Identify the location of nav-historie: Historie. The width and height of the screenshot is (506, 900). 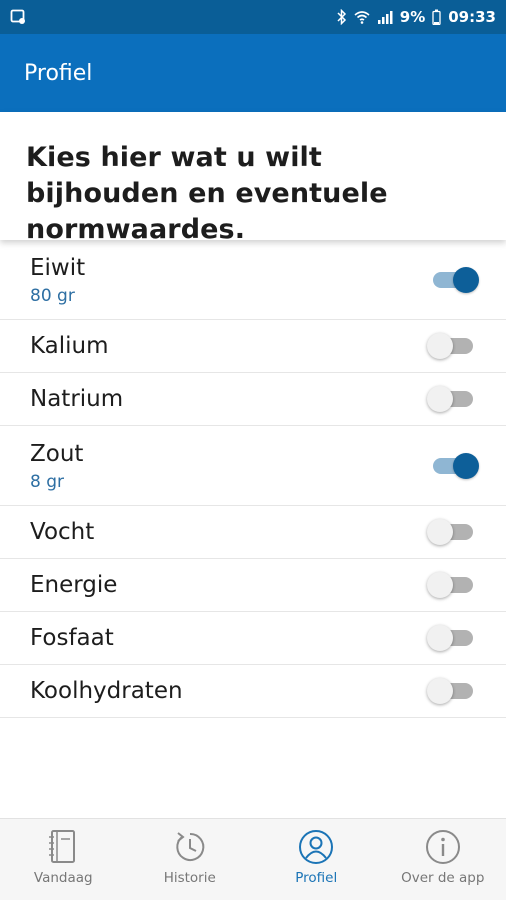
(190, 859).